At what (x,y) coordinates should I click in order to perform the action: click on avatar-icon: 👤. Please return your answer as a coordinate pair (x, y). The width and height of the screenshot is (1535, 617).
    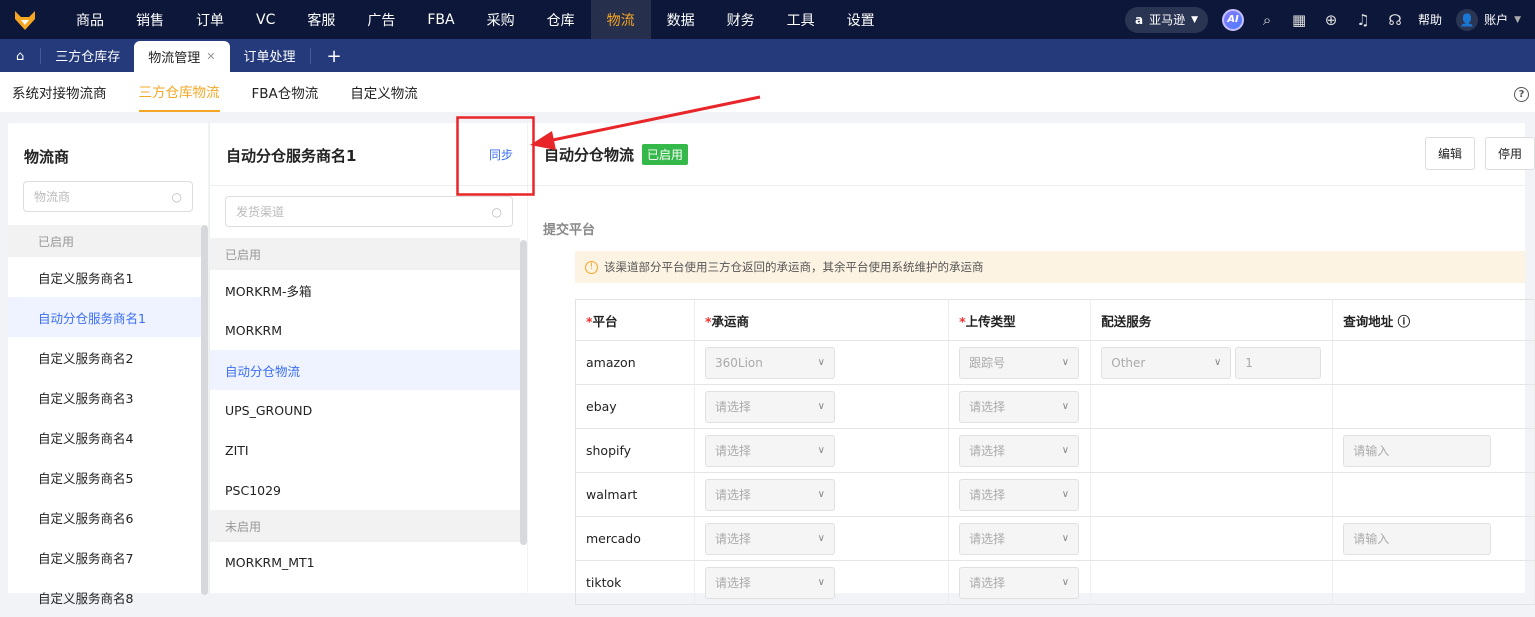
    Looking at the image, I should click on (1467, 19).